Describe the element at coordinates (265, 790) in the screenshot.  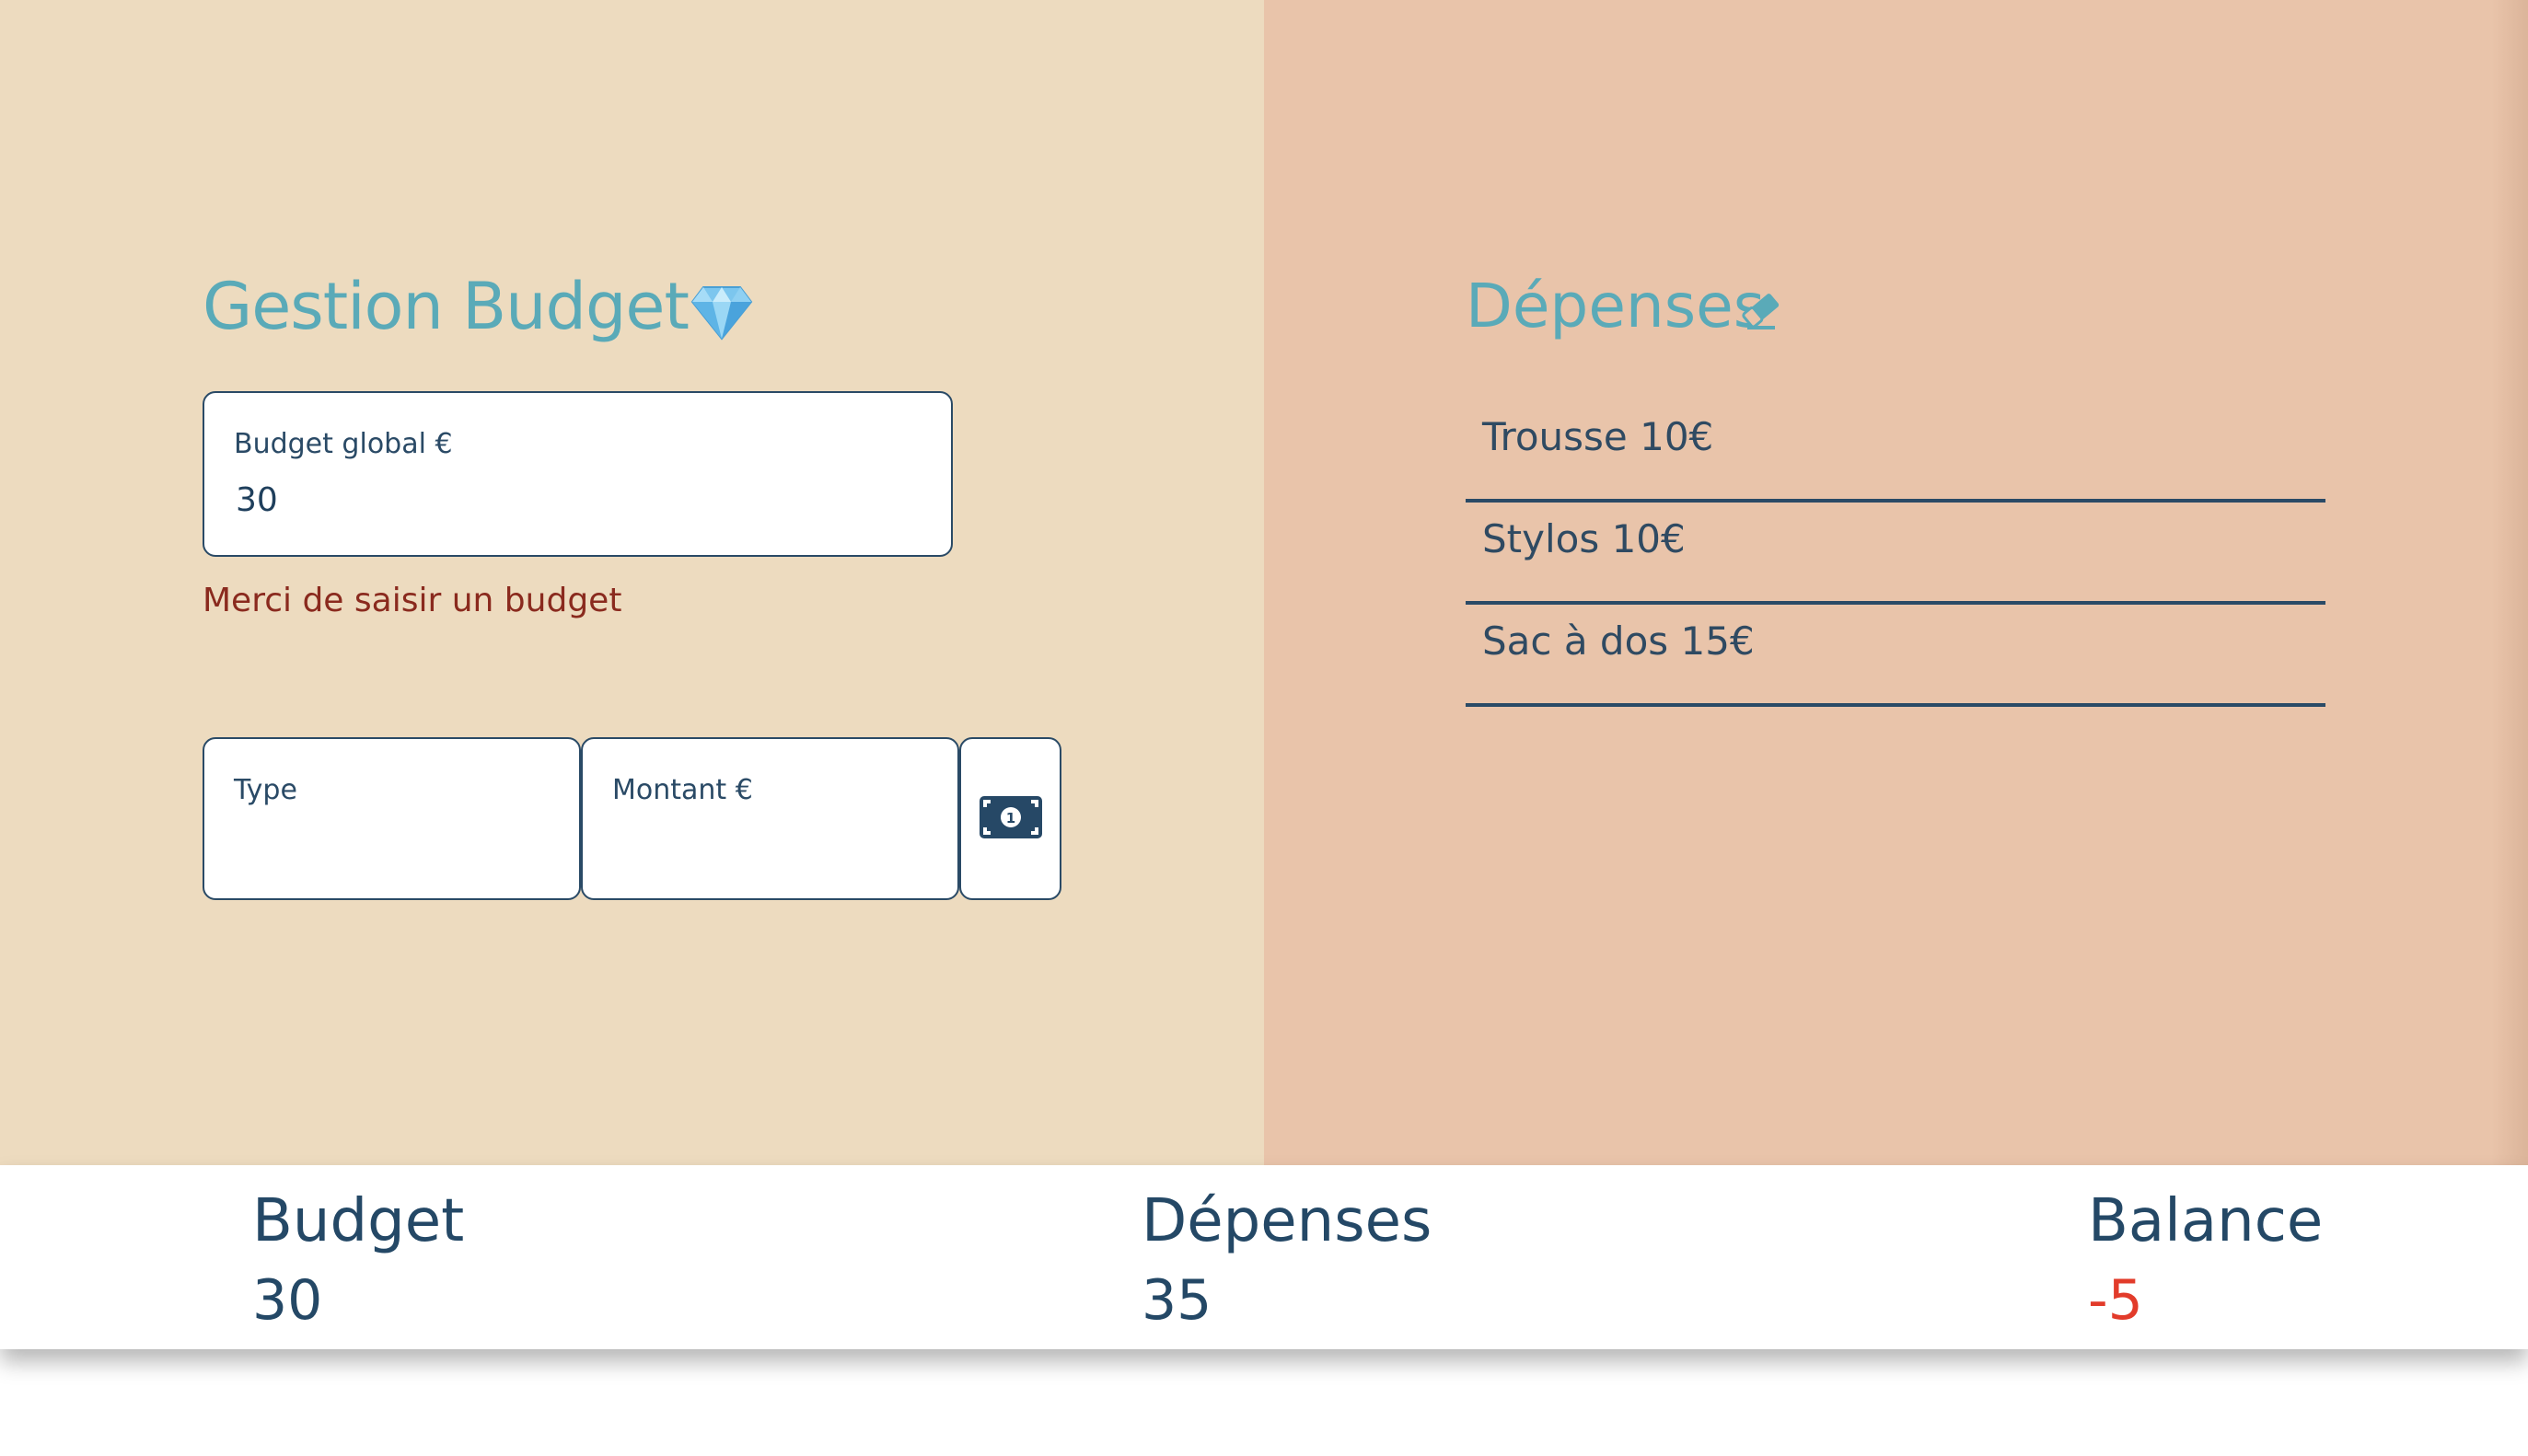
I see `type-field-label: Type` at that location.